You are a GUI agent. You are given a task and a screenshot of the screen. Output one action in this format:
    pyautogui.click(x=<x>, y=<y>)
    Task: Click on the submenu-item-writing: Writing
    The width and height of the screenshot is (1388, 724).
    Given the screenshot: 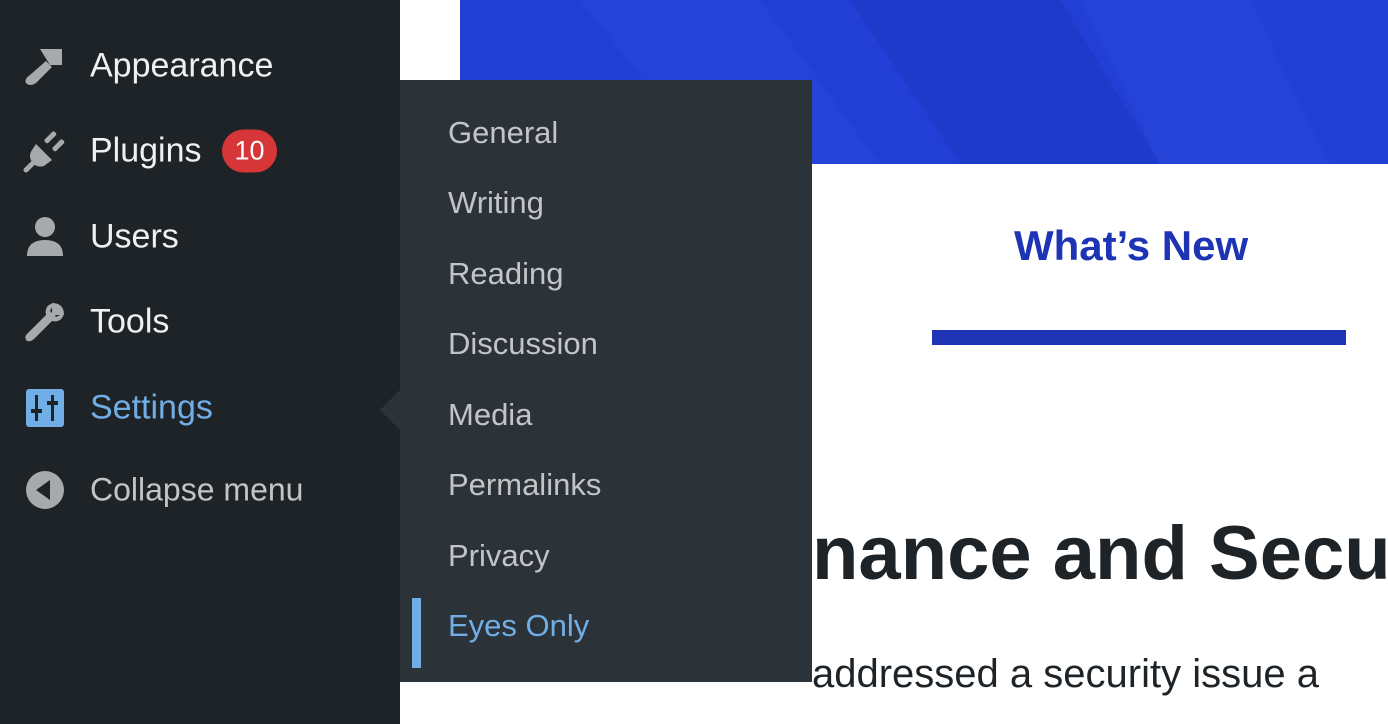 What is the action you would take?
    pyautogui.click(x=606, y=203)
    